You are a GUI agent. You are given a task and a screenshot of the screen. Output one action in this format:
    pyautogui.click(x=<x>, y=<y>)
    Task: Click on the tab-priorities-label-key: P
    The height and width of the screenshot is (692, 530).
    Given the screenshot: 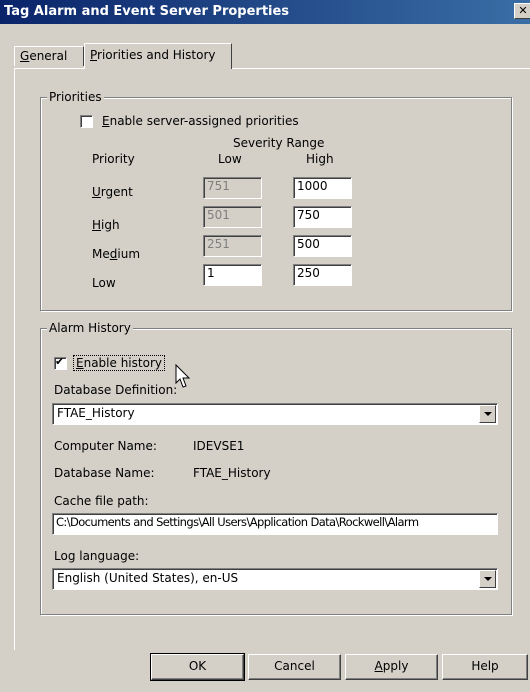 What is the action you would take?
    pyautogui.click(x=94, y=55)
    